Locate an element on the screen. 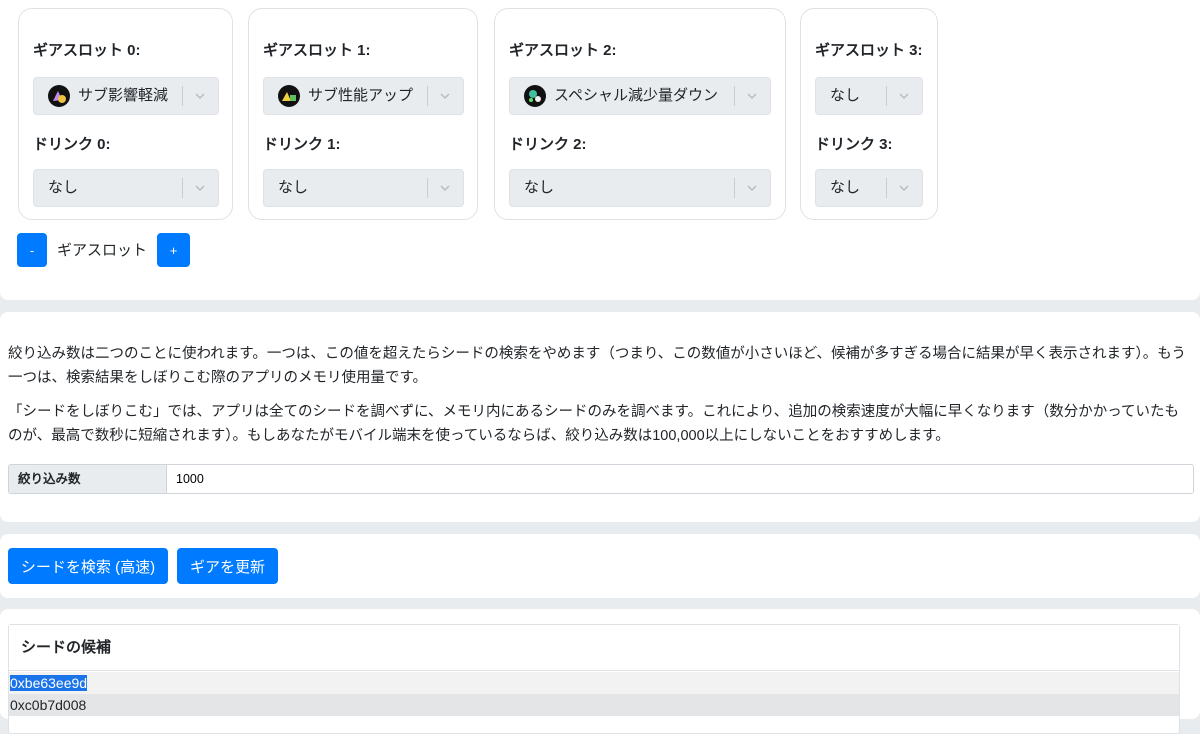 This screenshot has height=734, width=1200. gear-select-value: サブ性能アップ is located at coordinates (361, 95).